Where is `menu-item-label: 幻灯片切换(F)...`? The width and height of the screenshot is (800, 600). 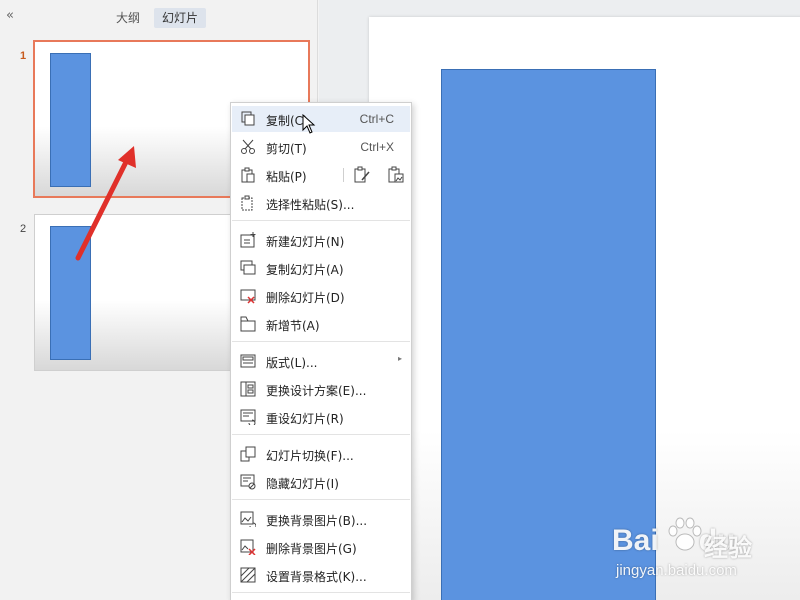
menu-item-label: 幻灯片切换(F)... is located at coordinates (310, 456).